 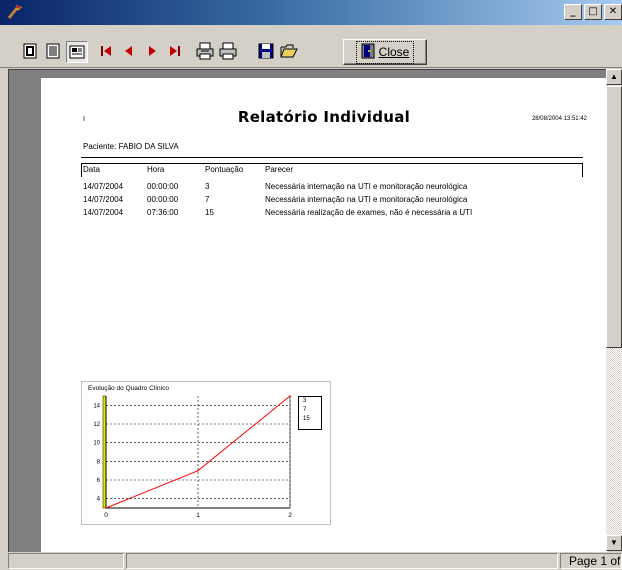 What do you see at coordinates (310, 413) in the screenshot?
I see `chart-legend: 3 7 15` at bounding box center [310, 413].